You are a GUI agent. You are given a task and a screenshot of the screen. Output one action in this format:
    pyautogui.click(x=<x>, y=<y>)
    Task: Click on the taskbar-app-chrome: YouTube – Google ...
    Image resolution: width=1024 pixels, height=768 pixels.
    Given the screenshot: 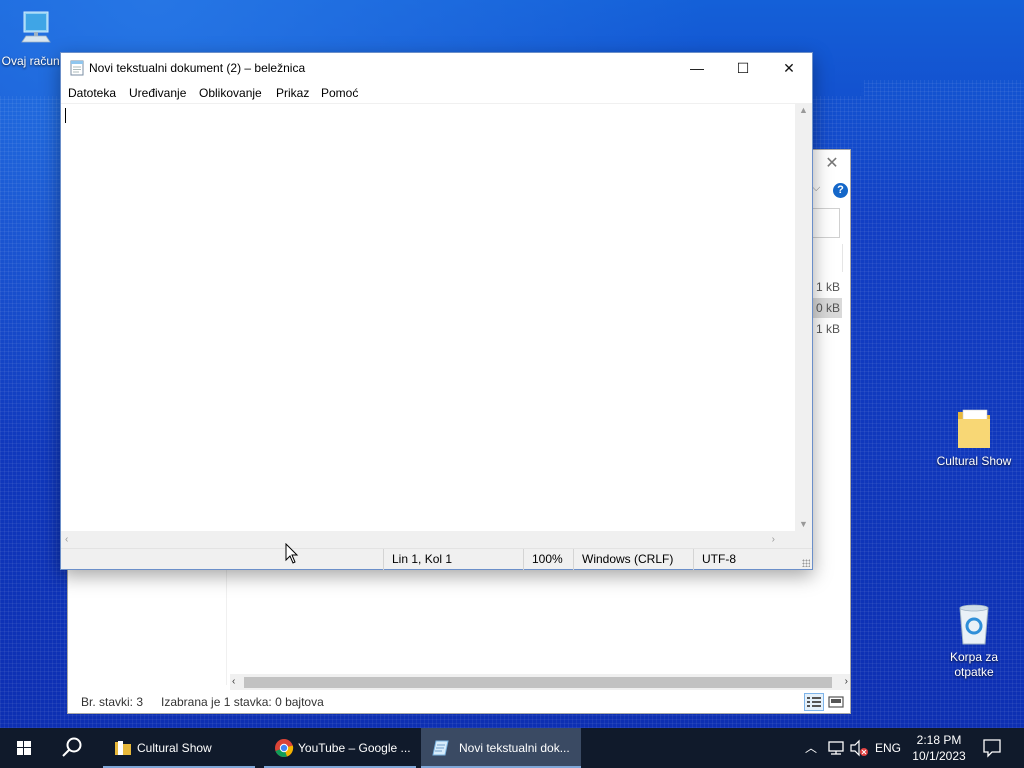 What is the action you would take?
    pyautogui.click(x=340, y=748)
    